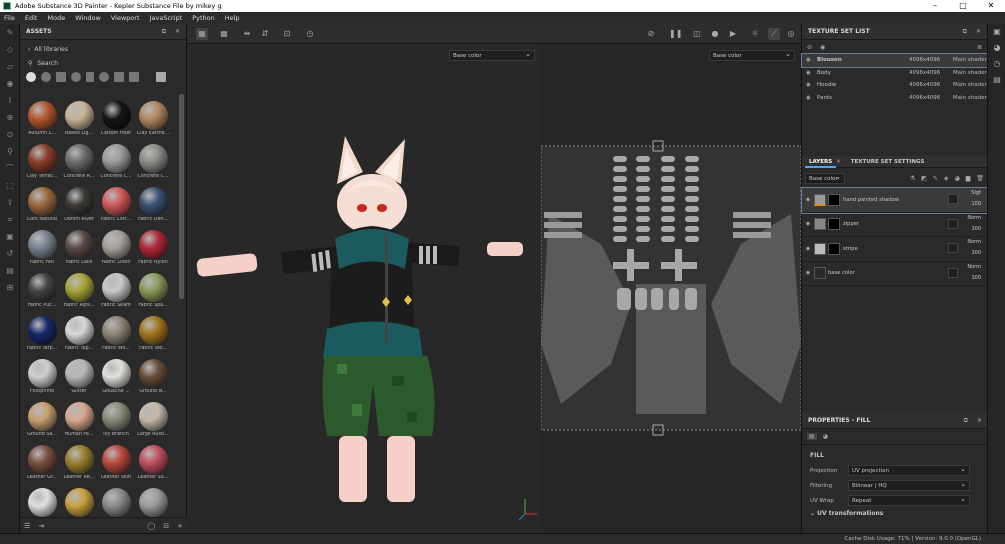 The height and width of the screenshot is (544, 1005). What do you see at coordinates (894, 60) in the screenshot?
I see `texture-set-row: ◉ Blouson 4096x4096 Main shader` at bounding box center [894, 60].